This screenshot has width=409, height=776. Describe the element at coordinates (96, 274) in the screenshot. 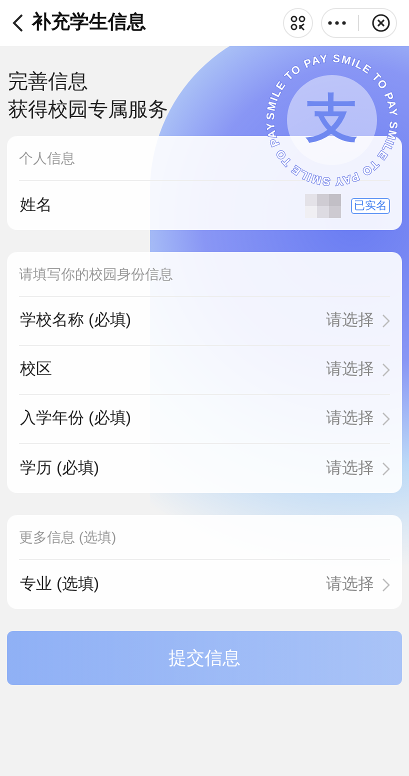

I see `section-title: 请填写你的校园身份信息` at that location.